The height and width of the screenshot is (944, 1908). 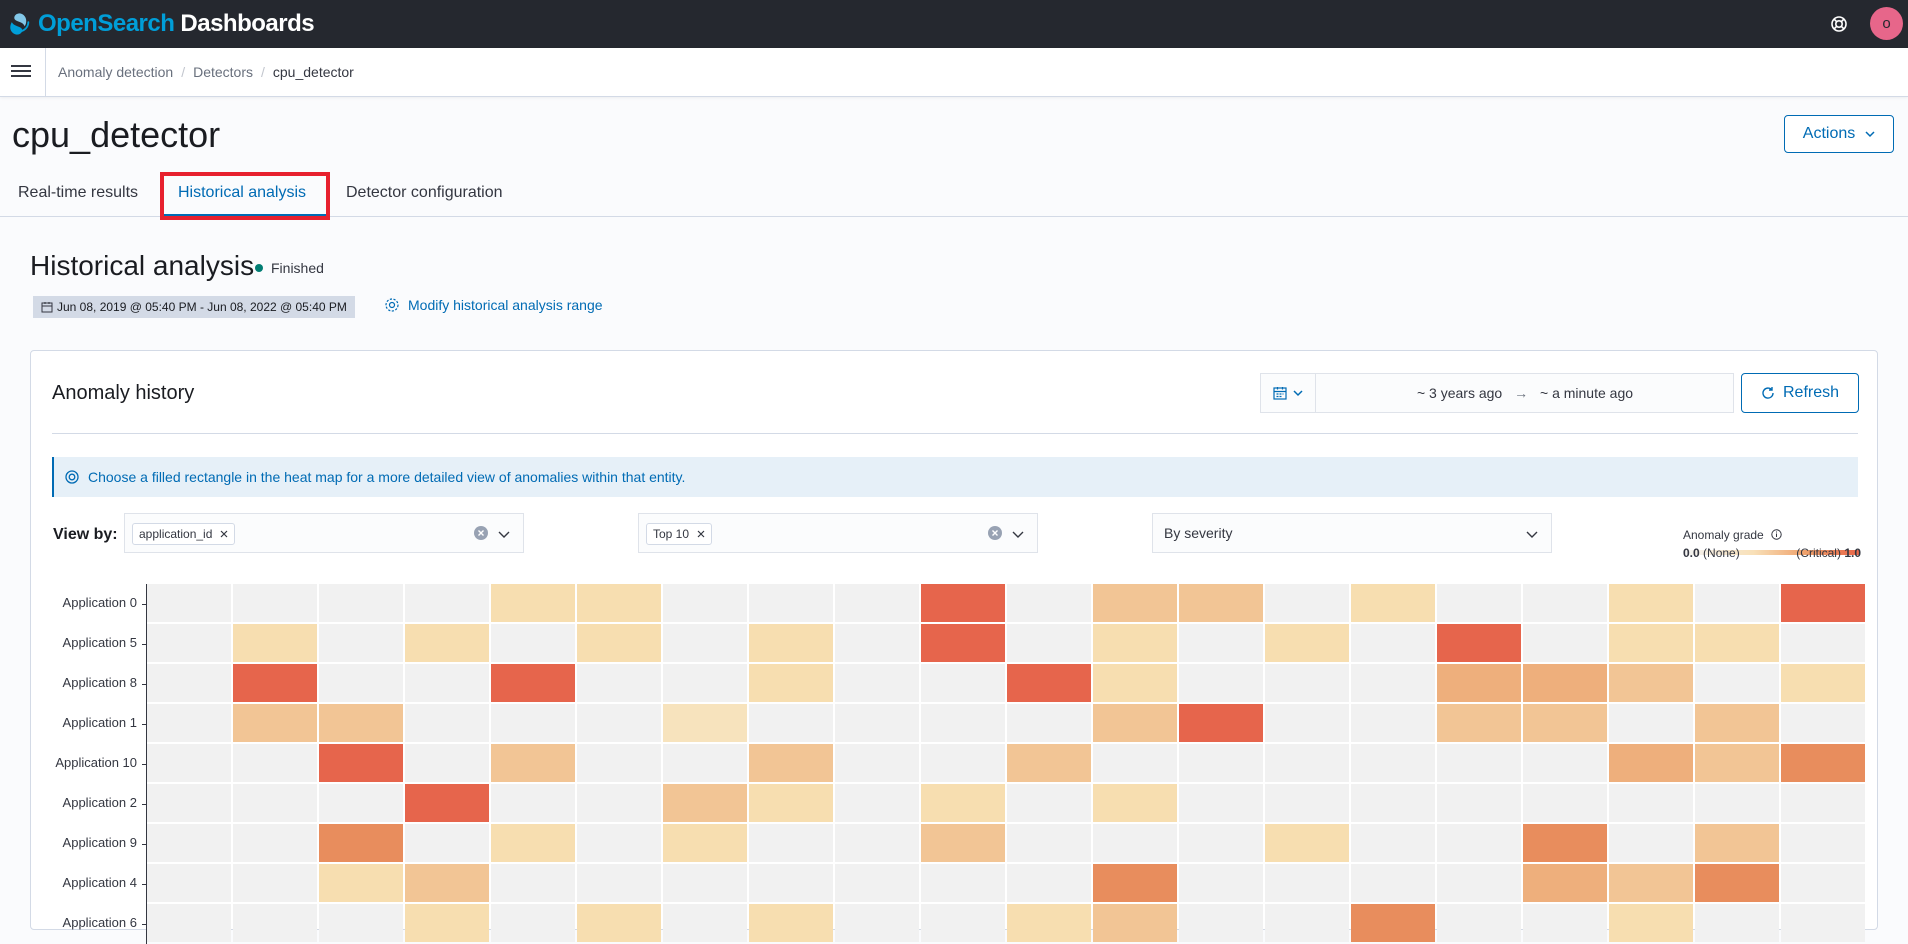 What do you see at coordinates (995, 533) in the screenshot?
I see `clear-icon` at bounding box center [995, 533].